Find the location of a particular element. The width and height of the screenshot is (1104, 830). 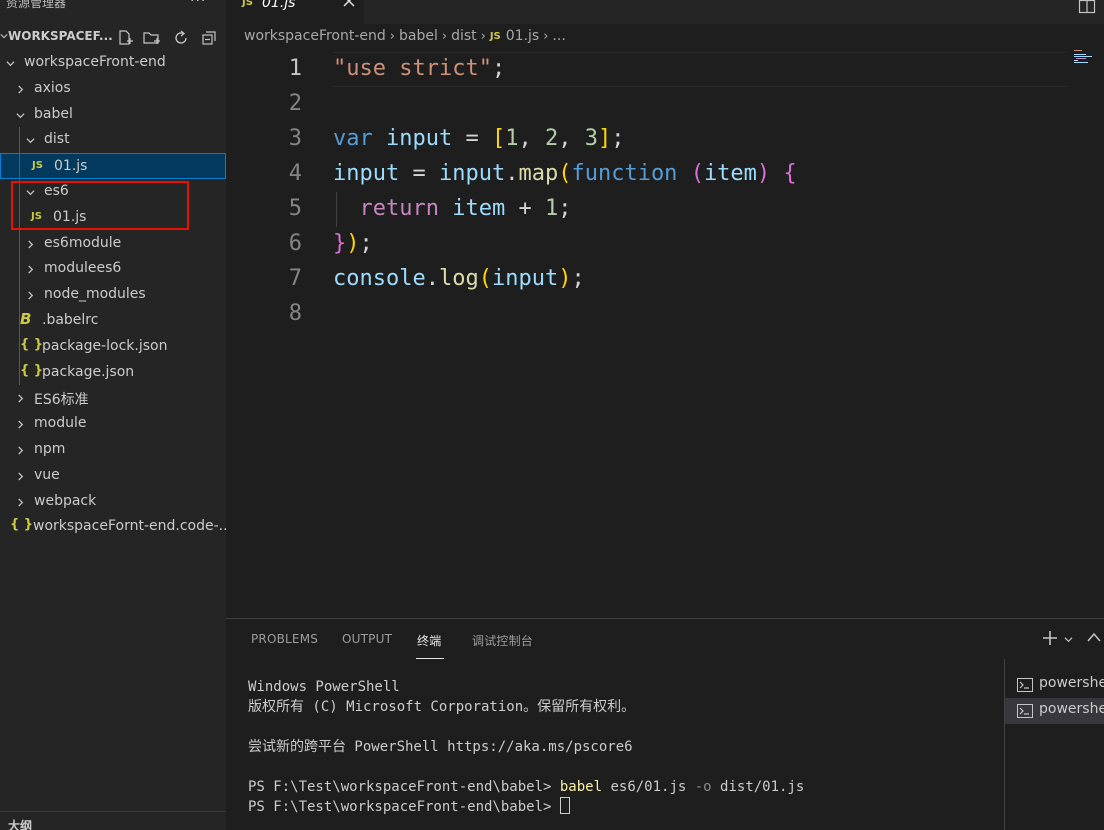

tree-item-label: package-lock.json is located at coordinates (105, 345).